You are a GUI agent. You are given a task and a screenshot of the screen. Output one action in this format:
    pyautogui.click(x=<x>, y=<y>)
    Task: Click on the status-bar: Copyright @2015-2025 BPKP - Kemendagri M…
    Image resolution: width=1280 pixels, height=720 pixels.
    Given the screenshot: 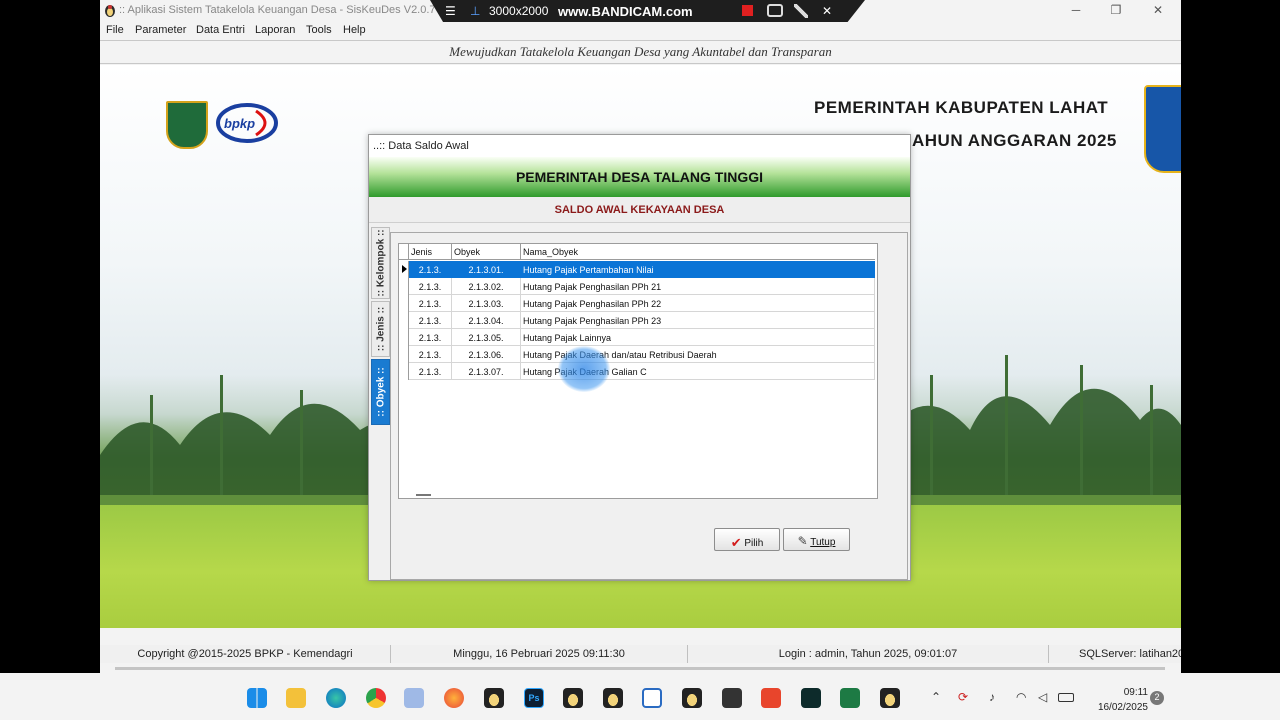 What is the action you would take?
    pyautogui.click(x=640, y=654)
    